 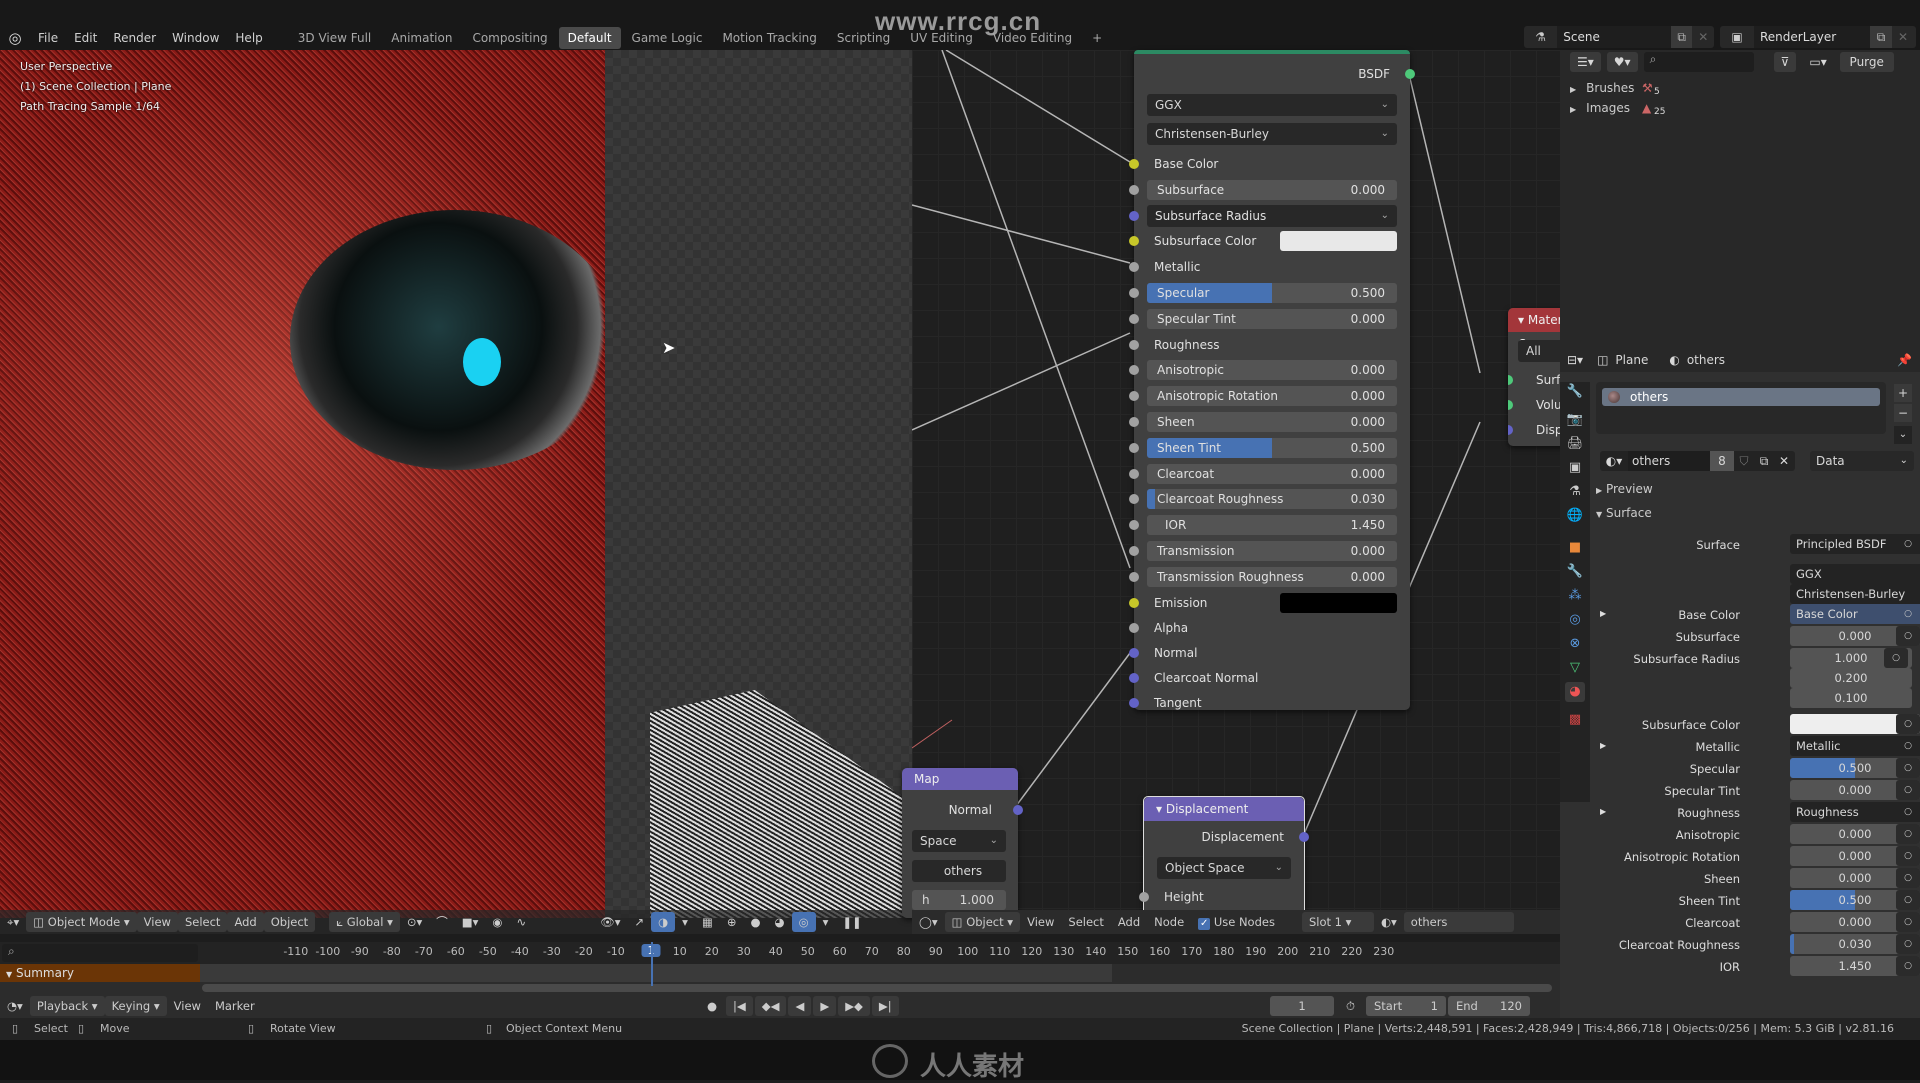 I want to click on pin-icon: 📌, so click(x=1904, y=360).